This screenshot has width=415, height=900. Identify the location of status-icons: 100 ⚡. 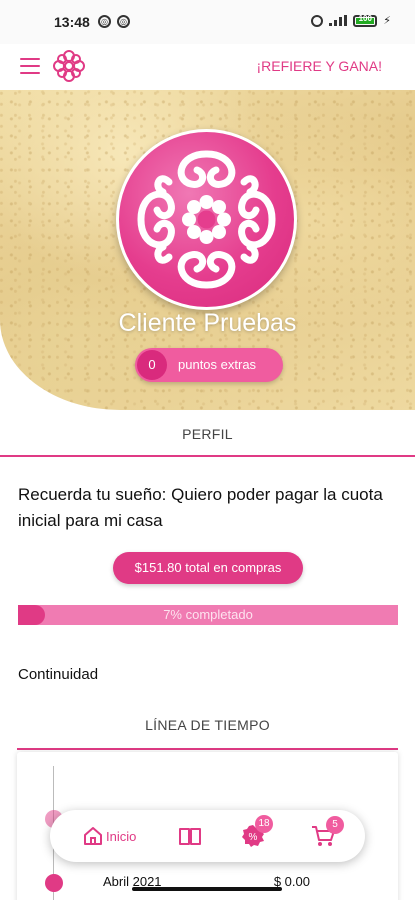
(351, 20).